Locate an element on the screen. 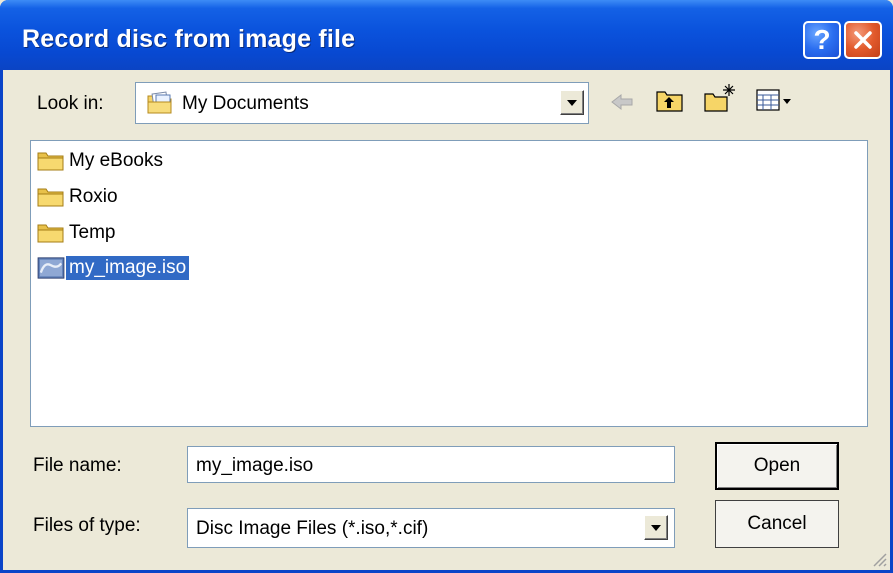  file-name-label: Roxio is located at coordinates (93, 196).